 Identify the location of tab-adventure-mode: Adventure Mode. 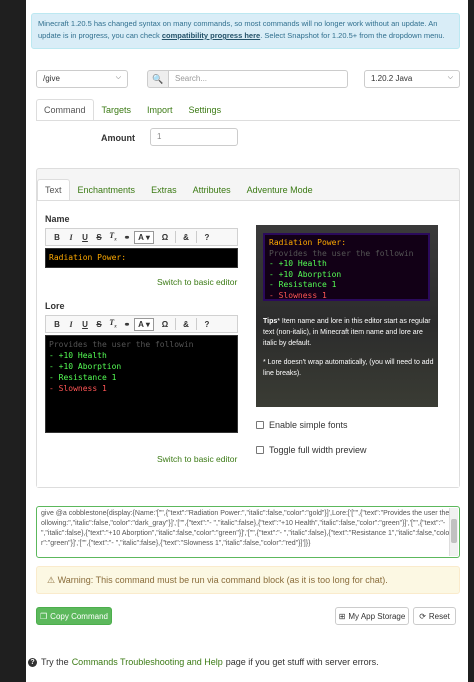
(280, 189).